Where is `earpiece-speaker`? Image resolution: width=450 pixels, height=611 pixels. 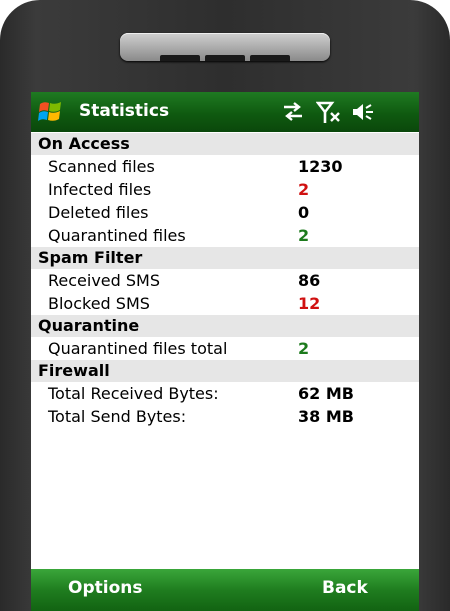 earpiece-speaker is located at coordinates (225, 47).